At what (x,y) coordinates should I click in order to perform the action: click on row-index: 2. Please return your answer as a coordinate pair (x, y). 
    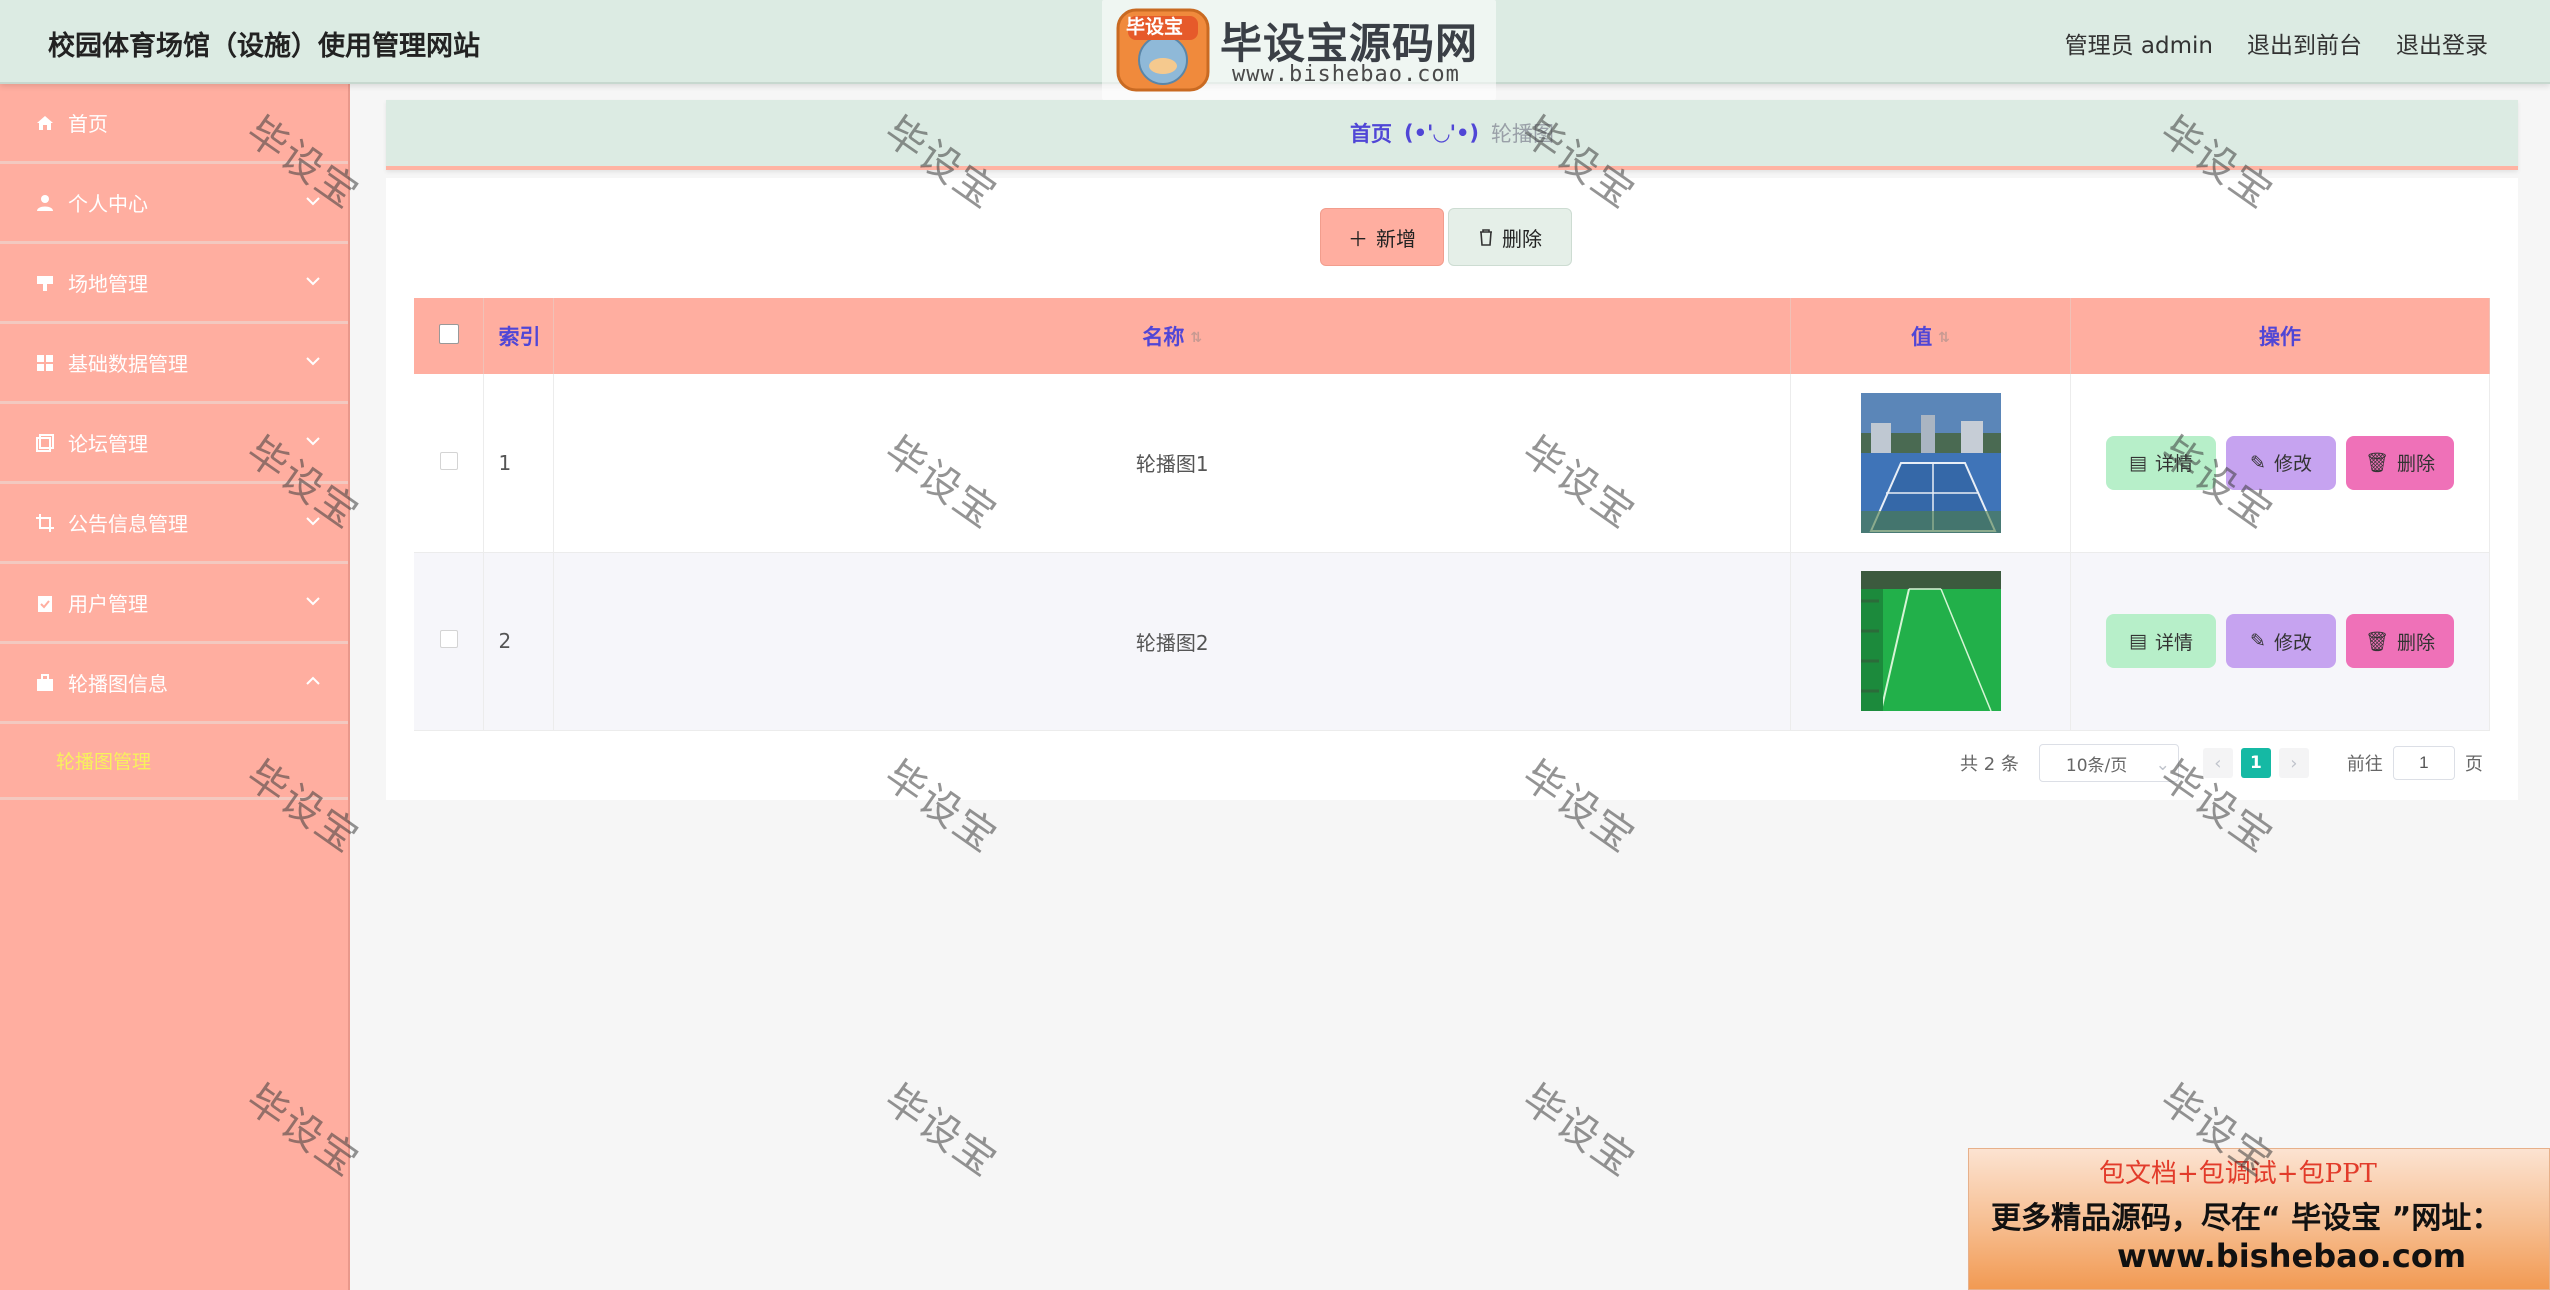
    Looking at the image, I should click on (519, 641).